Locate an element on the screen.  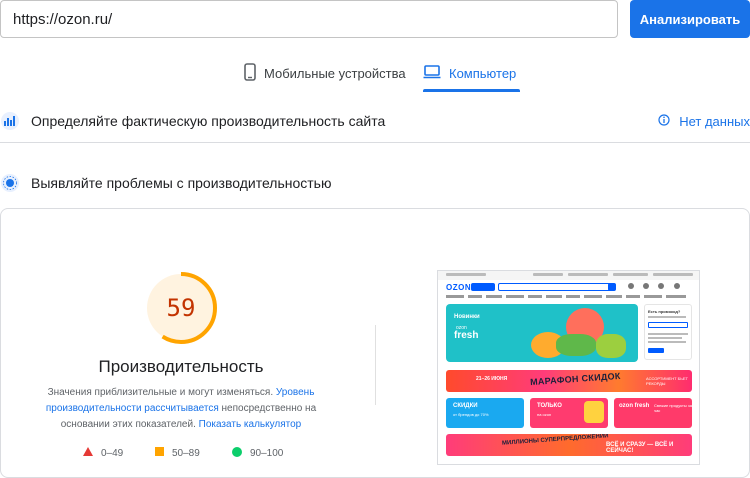
performance-score: 59 is located at coordinates (181, 308).